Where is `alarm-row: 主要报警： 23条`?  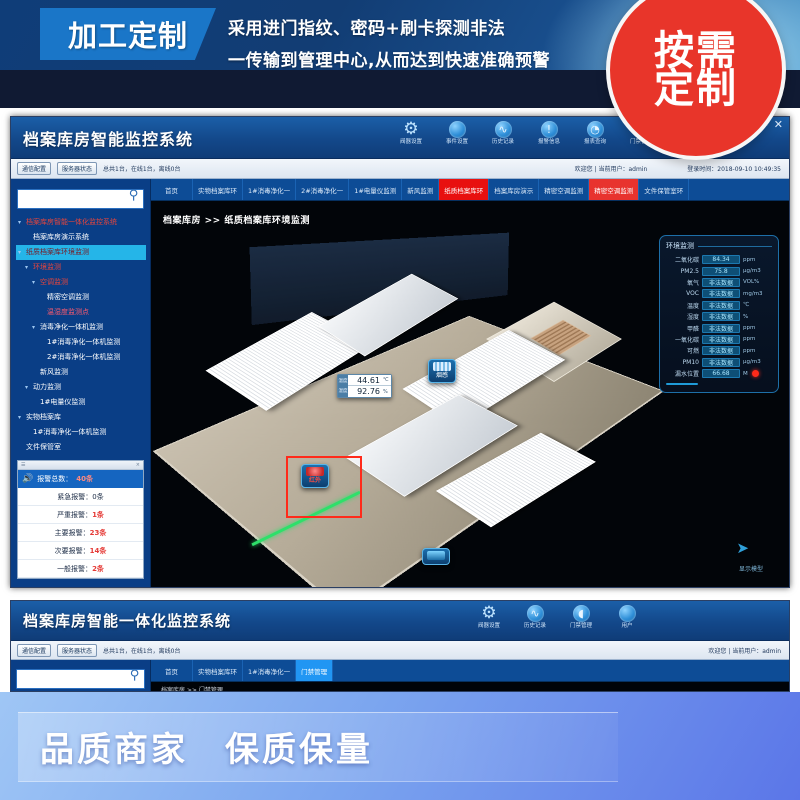 alarm-row: 主要报警： 23条 is located at coordinates (80, 533).